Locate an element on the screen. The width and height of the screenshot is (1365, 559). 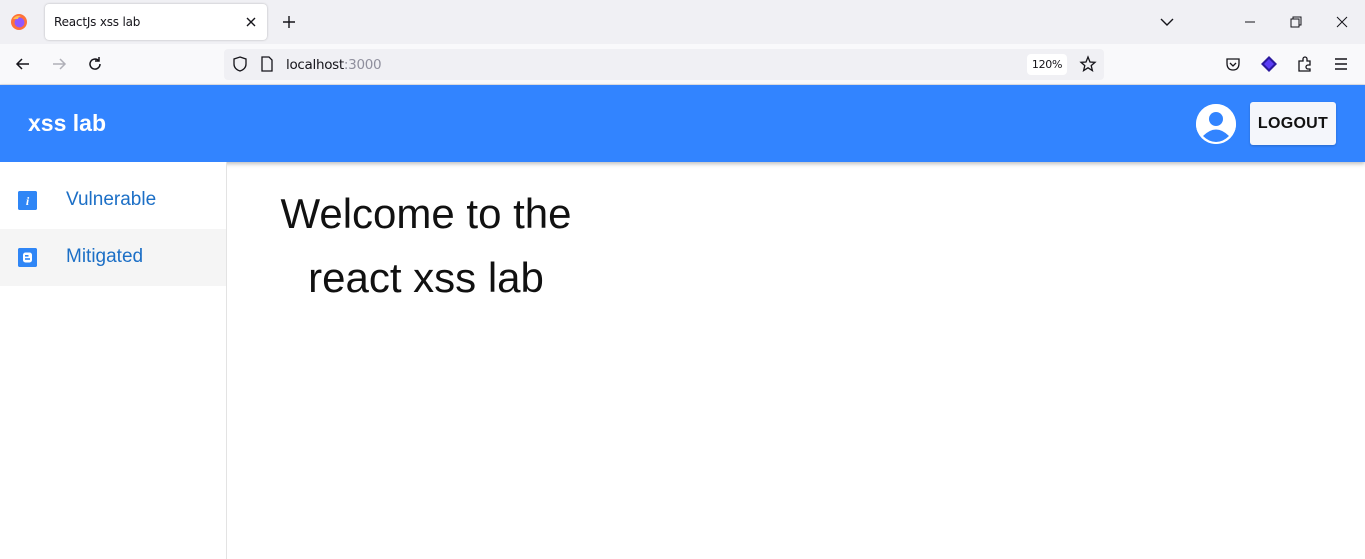
close-icon is located at coordinates (251, 22).